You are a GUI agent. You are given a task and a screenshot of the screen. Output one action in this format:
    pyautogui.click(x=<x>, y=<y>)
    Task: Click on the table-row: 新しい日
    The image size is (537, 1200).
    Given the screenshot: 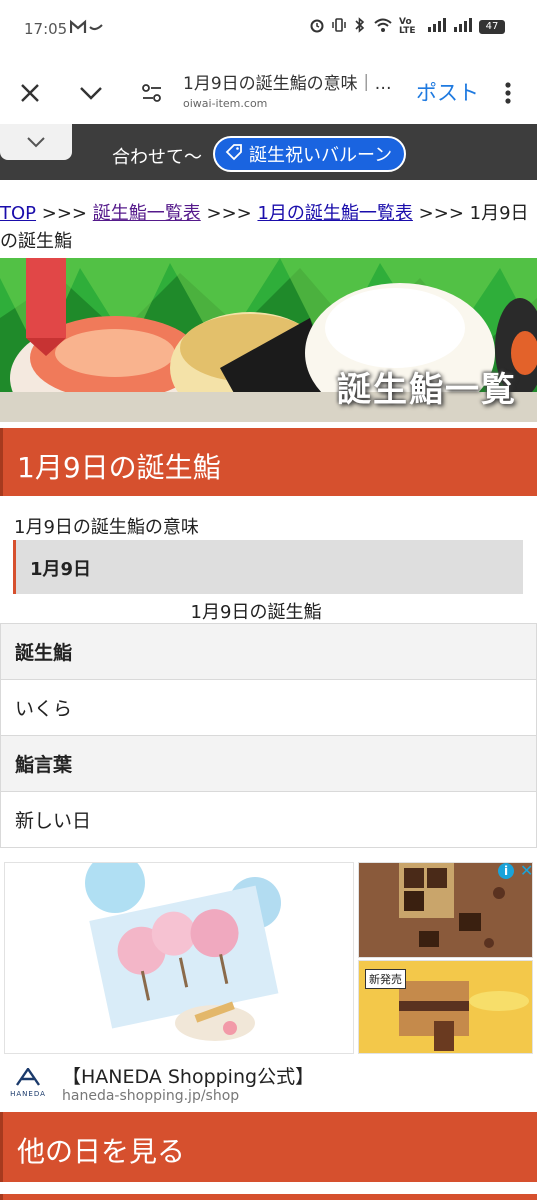 What is the action you would take?
    pyautogui.click(x=268, y=819)
    